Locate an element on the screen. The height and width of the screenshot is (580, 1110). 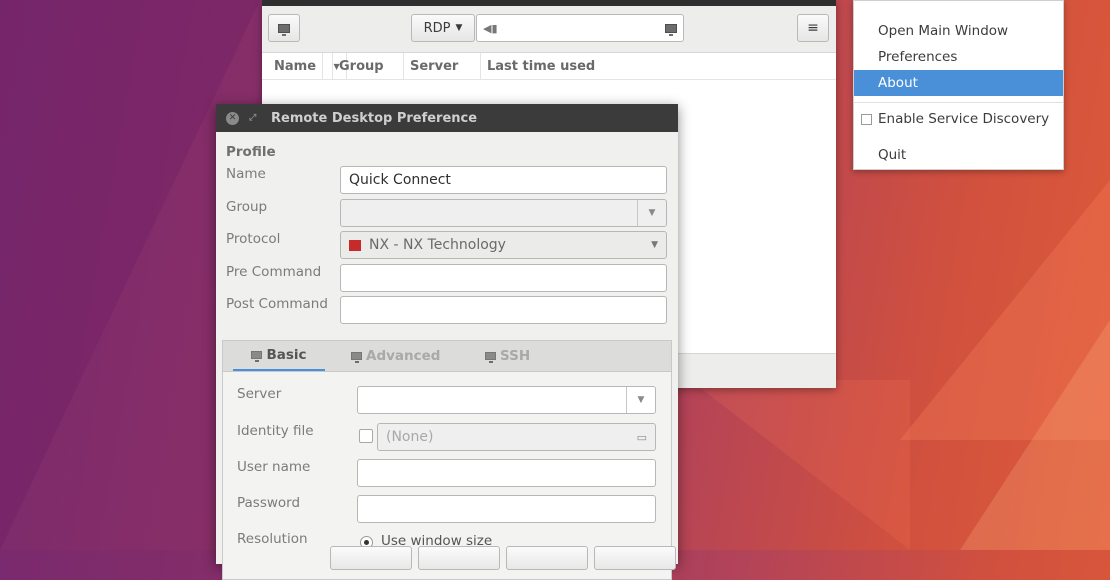
main-toolbar: RDP ▼ ◀▮ ≡ is located at coordinates (549, 29).